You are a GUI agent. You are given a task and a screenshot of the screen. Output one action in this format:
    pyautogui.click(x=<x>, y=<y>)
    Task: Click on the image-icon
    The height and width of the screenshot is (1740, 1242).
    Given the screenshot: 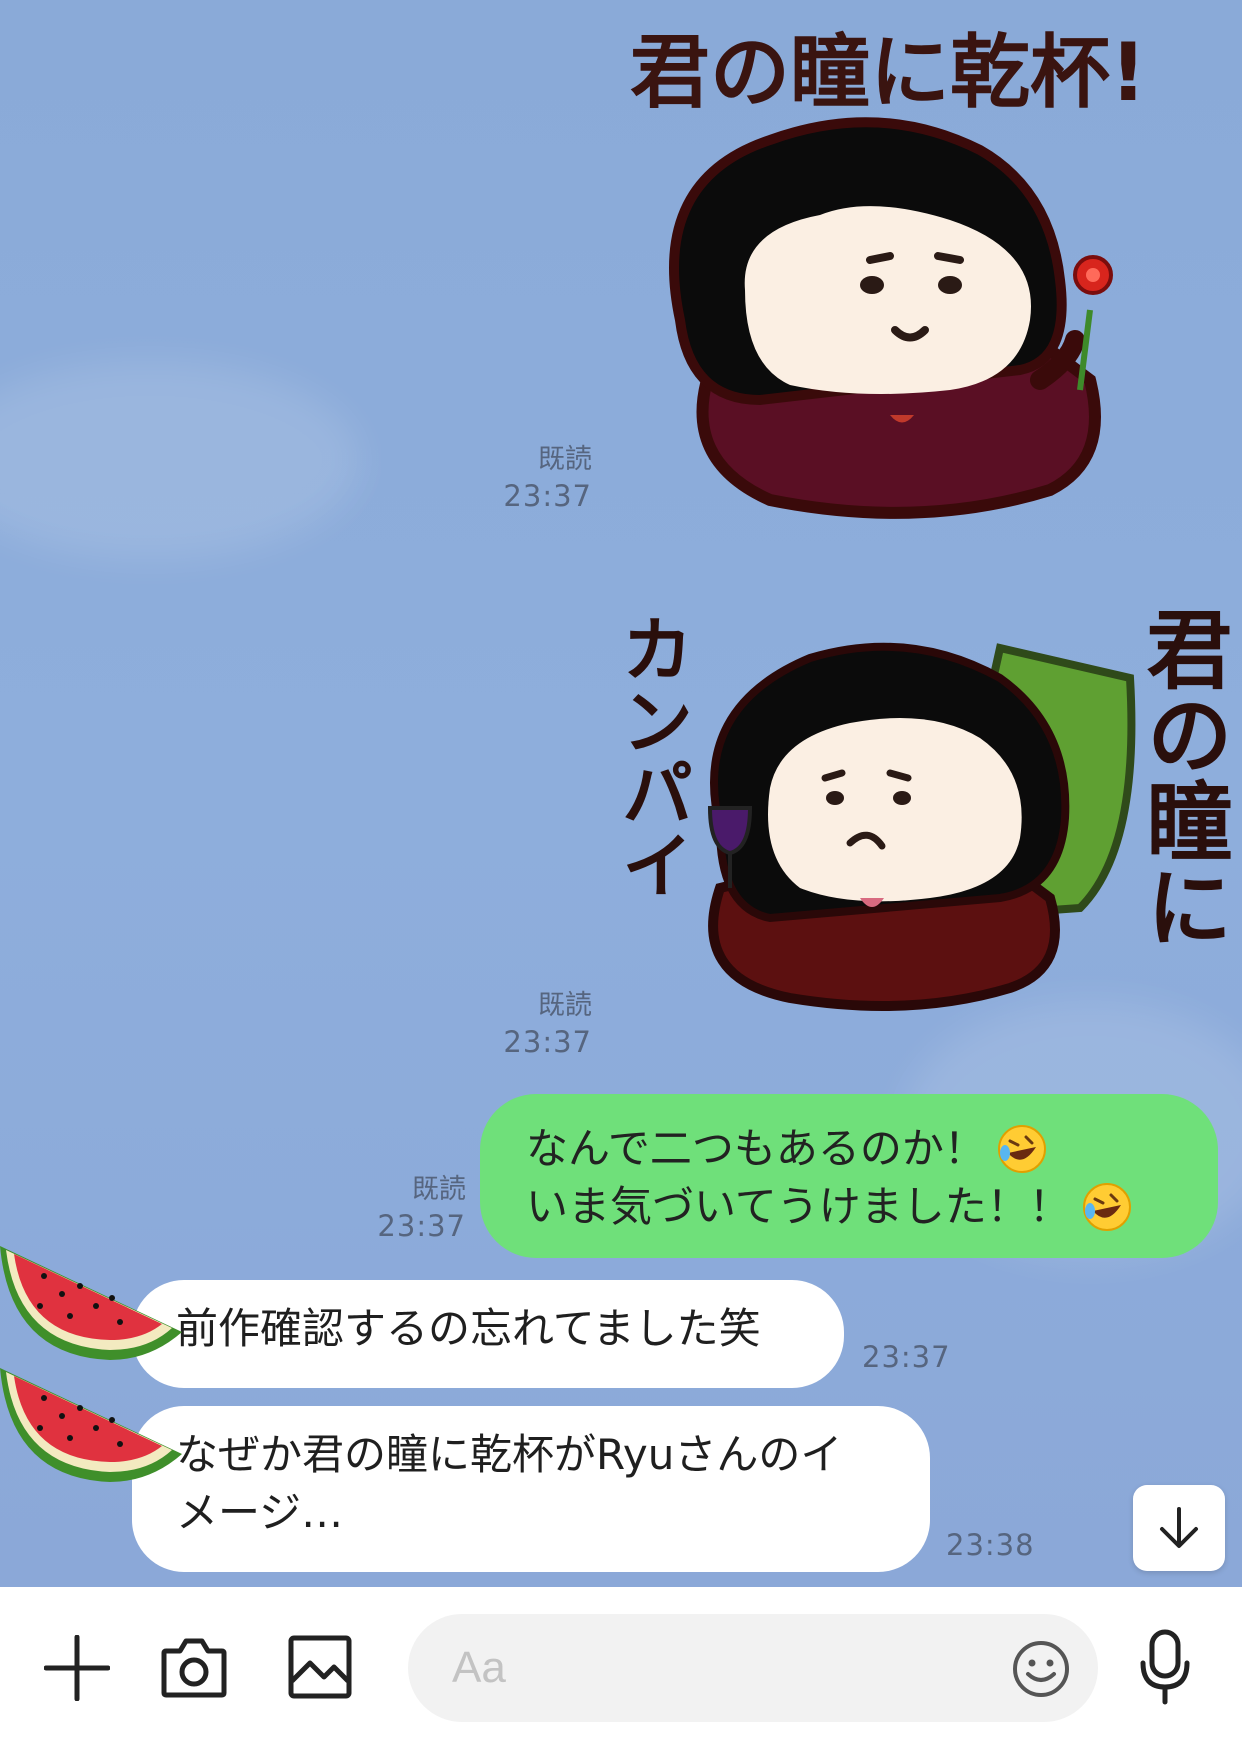 What is the action you would take?
    pyautogui.click(x=320, y=1667)
    